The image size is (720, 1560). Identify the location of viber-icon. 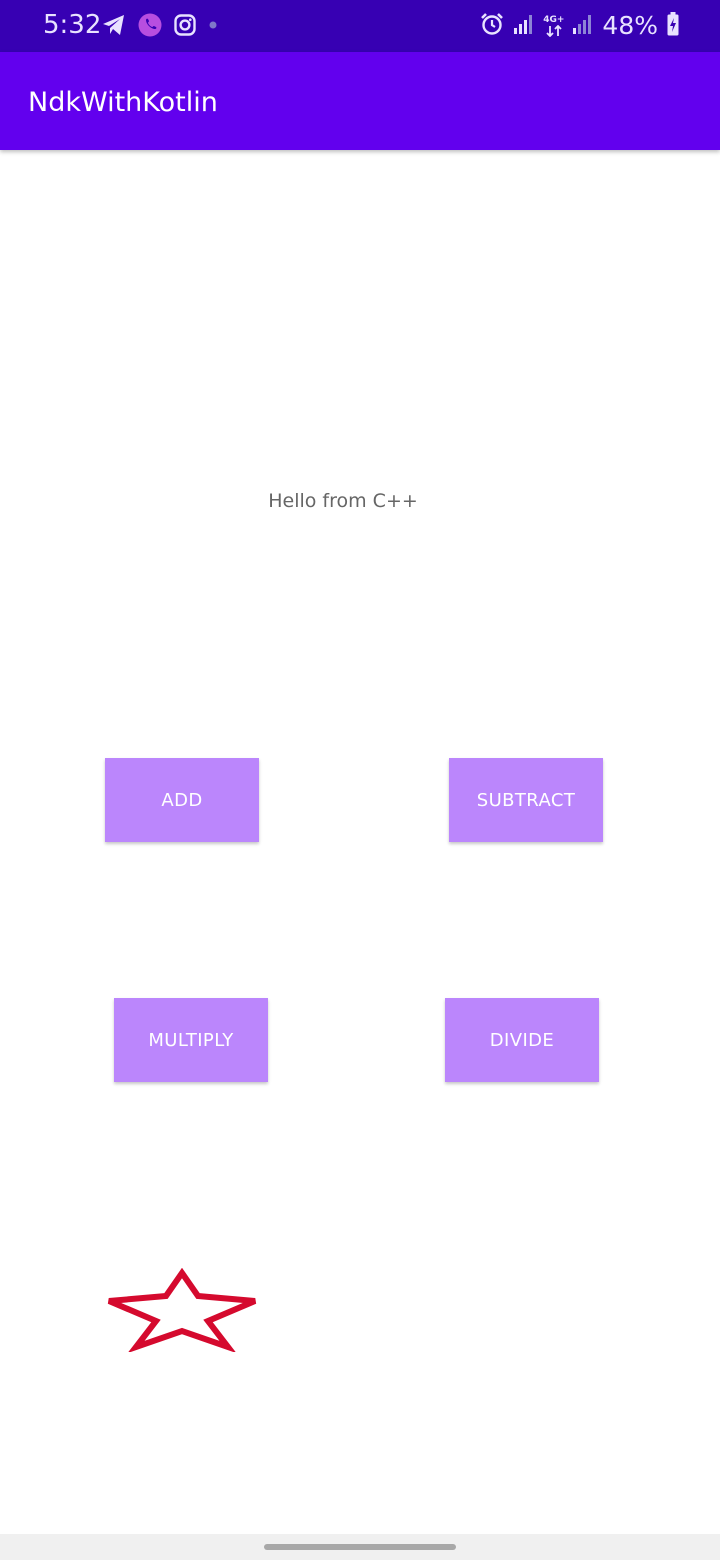
(150, 27).